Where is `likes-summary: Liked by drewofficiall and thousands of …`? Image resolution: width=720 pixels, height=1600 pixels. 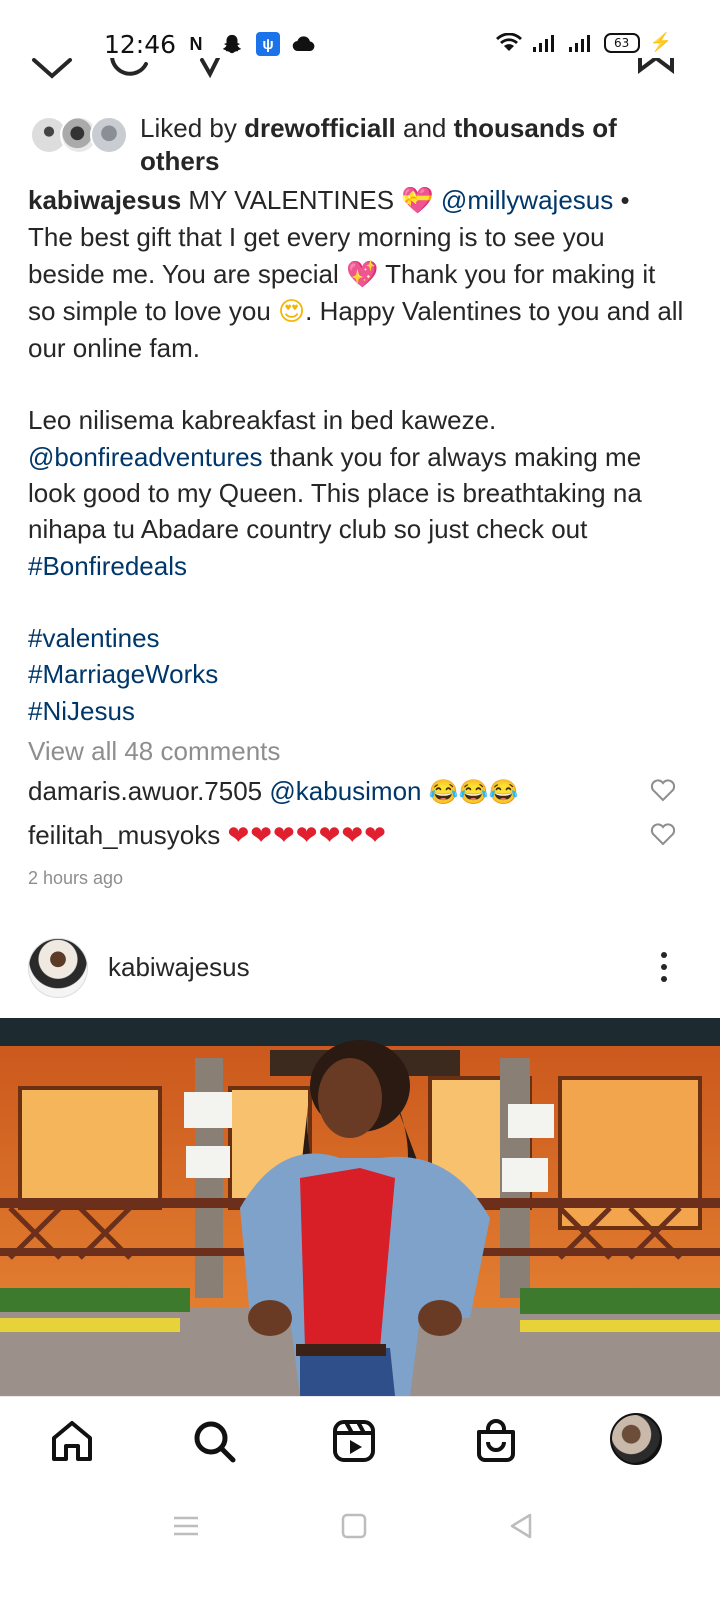 likes-summary: Liked by drewofficiall and thousands of … is located at coordinates (358, 145).